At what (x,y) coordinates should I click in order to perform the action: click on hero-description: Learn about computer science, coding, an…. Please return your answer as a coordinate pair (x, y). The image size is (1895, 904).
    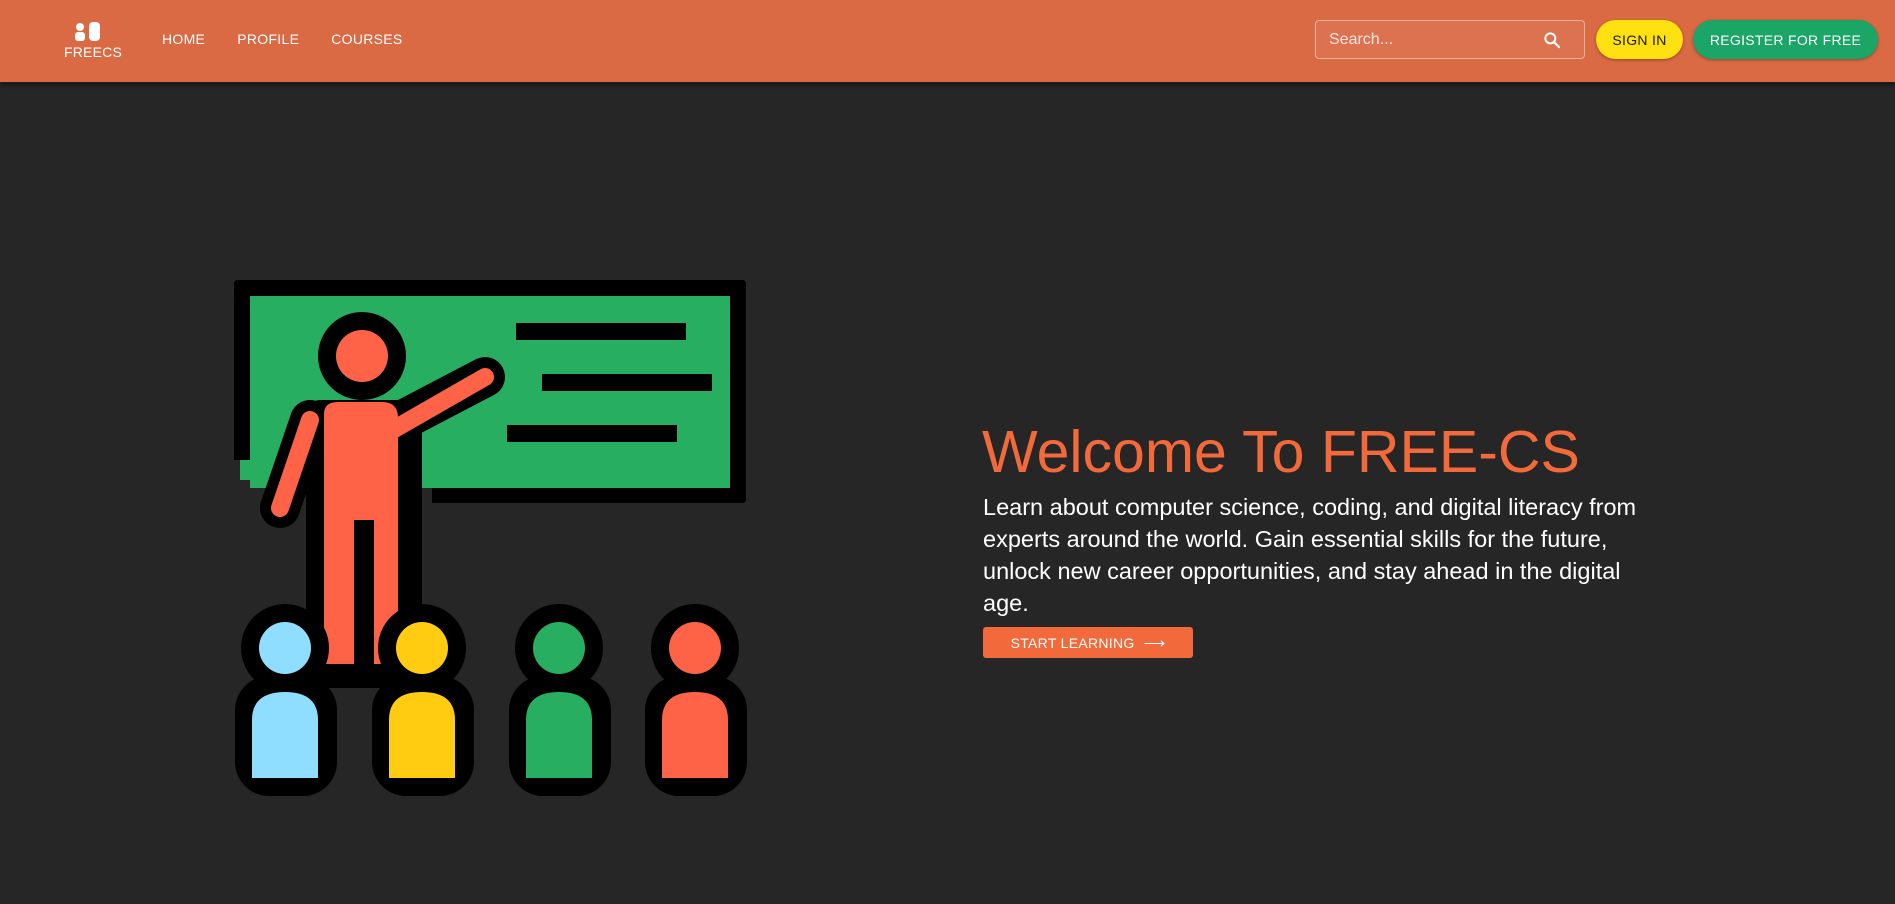
    Looking at the image, I should click on (1310, 555).